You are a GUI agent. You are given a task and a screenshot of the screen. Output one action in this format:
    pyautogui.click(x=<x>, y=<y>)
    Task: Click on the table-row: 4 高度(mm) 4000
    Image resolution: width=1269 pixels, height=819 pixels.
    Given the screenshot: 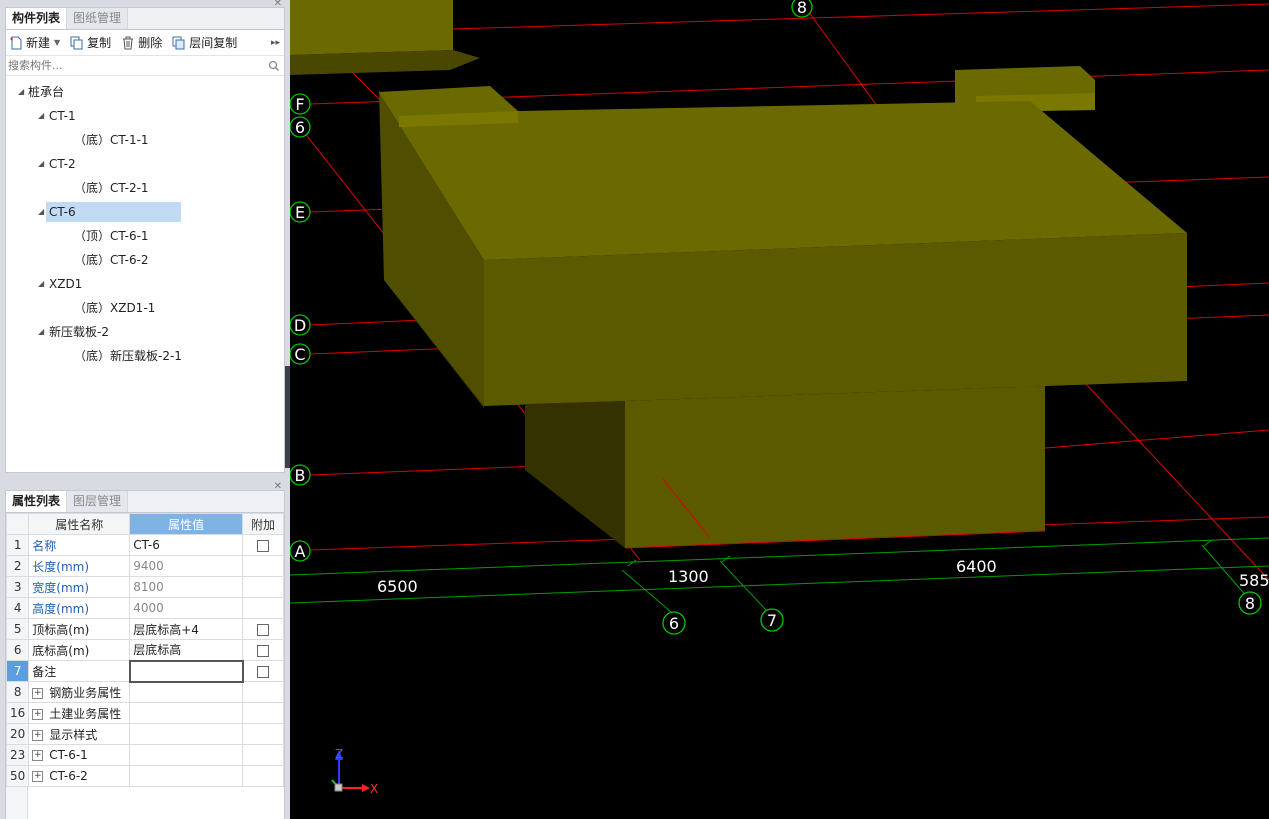 What is the action you would take?
    pyautogui.click(x=144, y=608)
    